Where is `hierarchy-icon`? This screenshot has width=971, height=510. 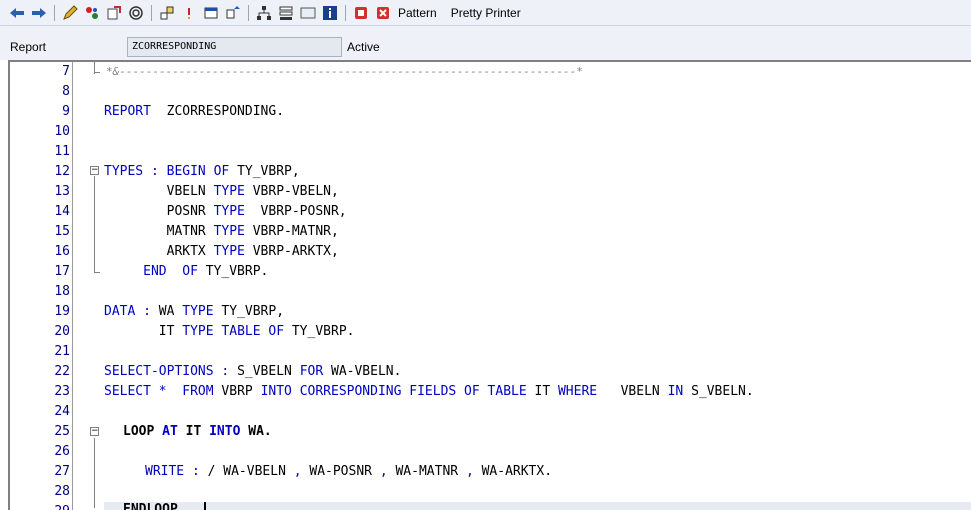 hierarchy-icon is located at coordinates (264, 13).